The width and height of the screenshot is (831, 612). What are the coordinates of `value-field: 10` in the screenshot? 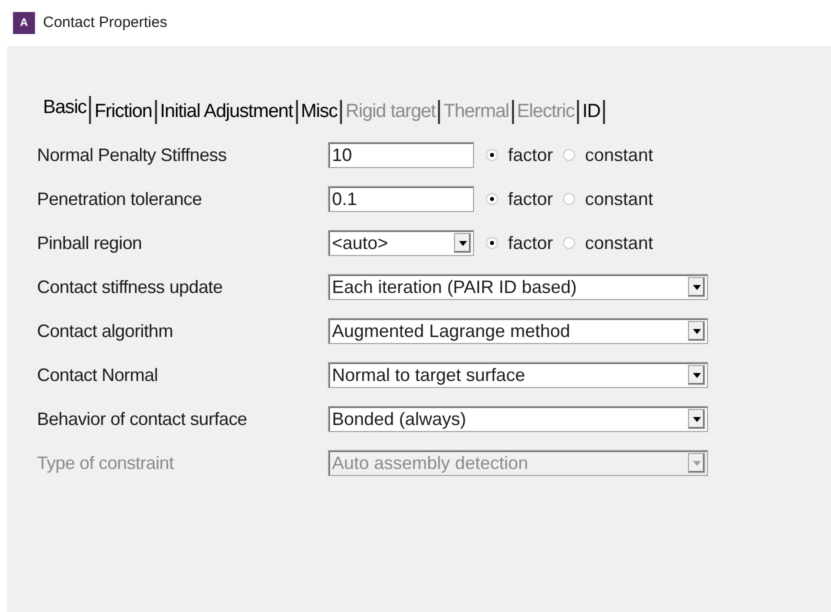 It's located at (401, 155).